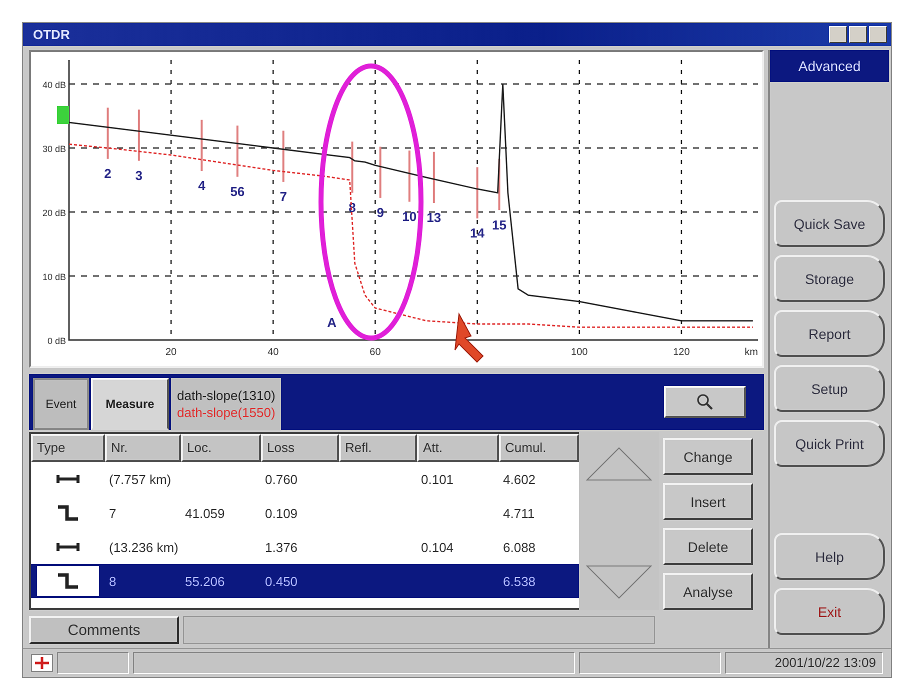 This screenshot has width=922, height=696. What do you see at coordinates (419, 630) in the screenshot?
I see `comments-field` at bounding box center [419, 630].